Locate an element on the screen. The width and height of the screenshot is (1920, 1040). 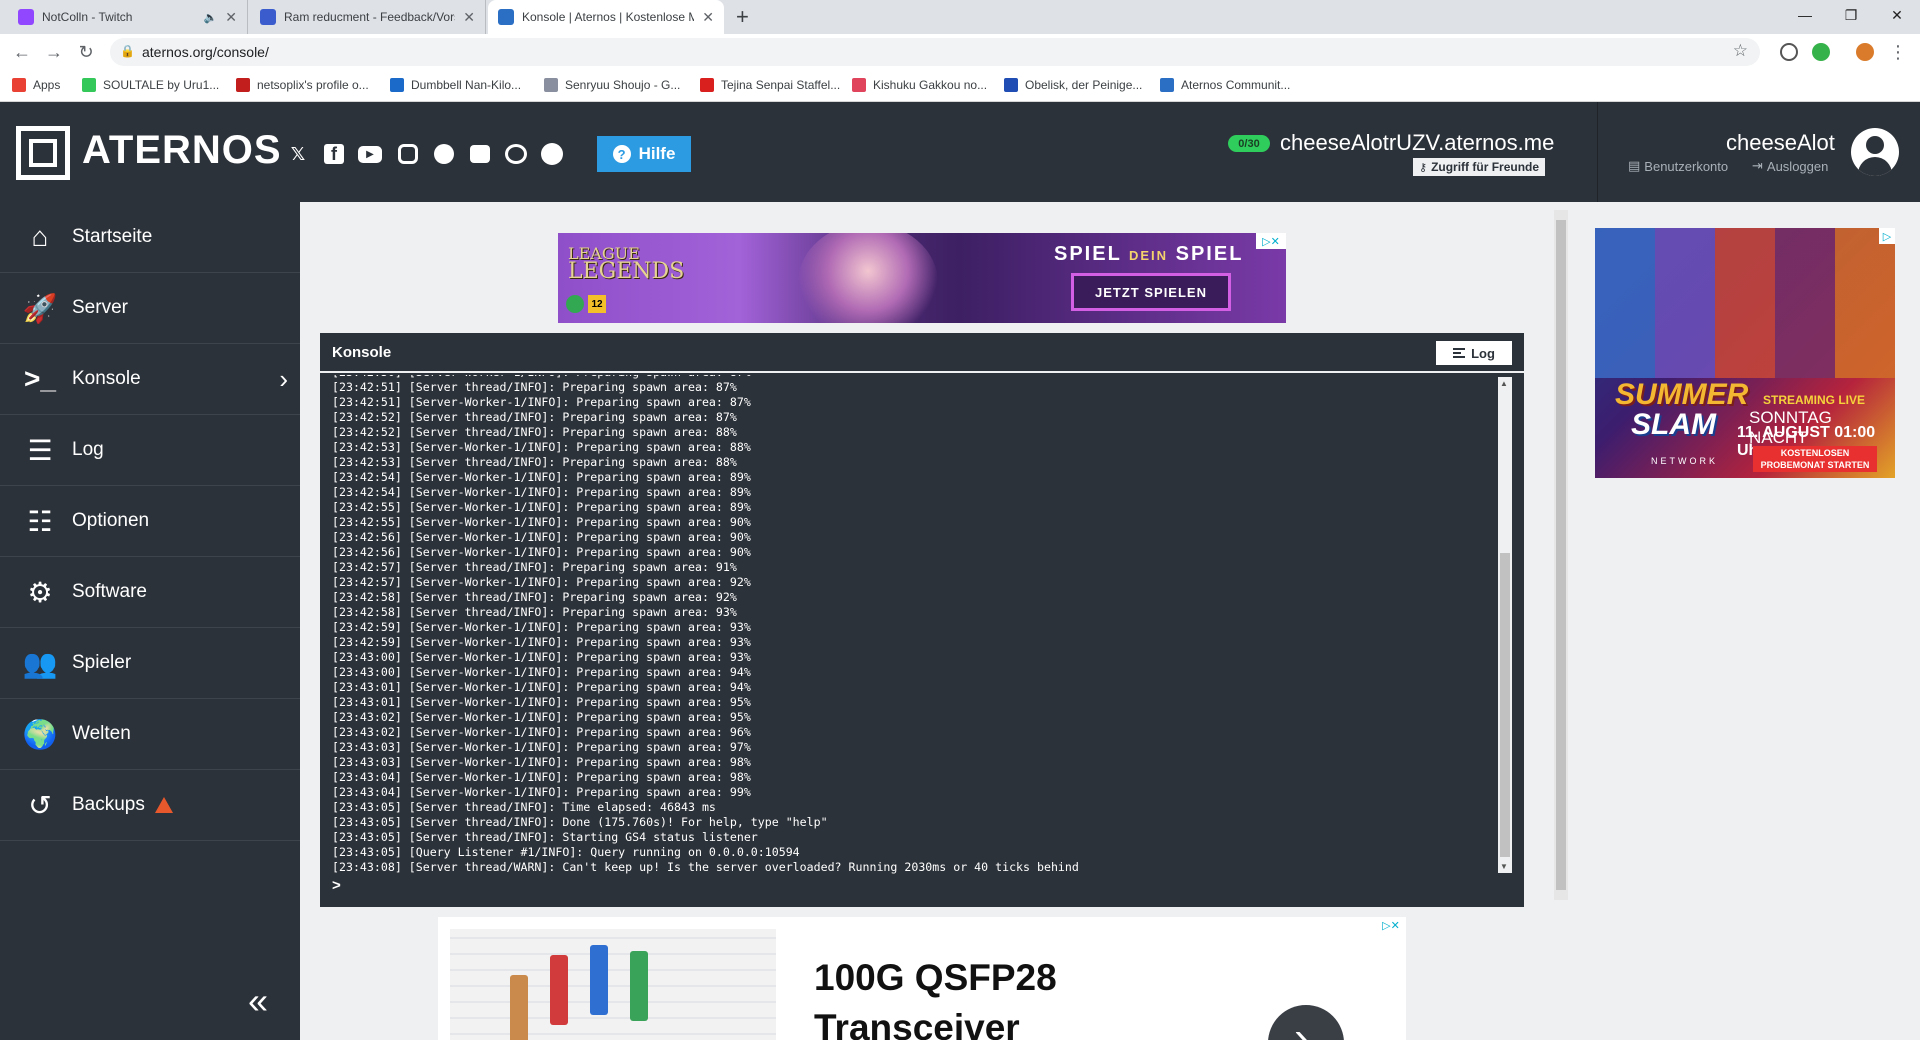
forward-icon: → is located at coordinates (54, 52).